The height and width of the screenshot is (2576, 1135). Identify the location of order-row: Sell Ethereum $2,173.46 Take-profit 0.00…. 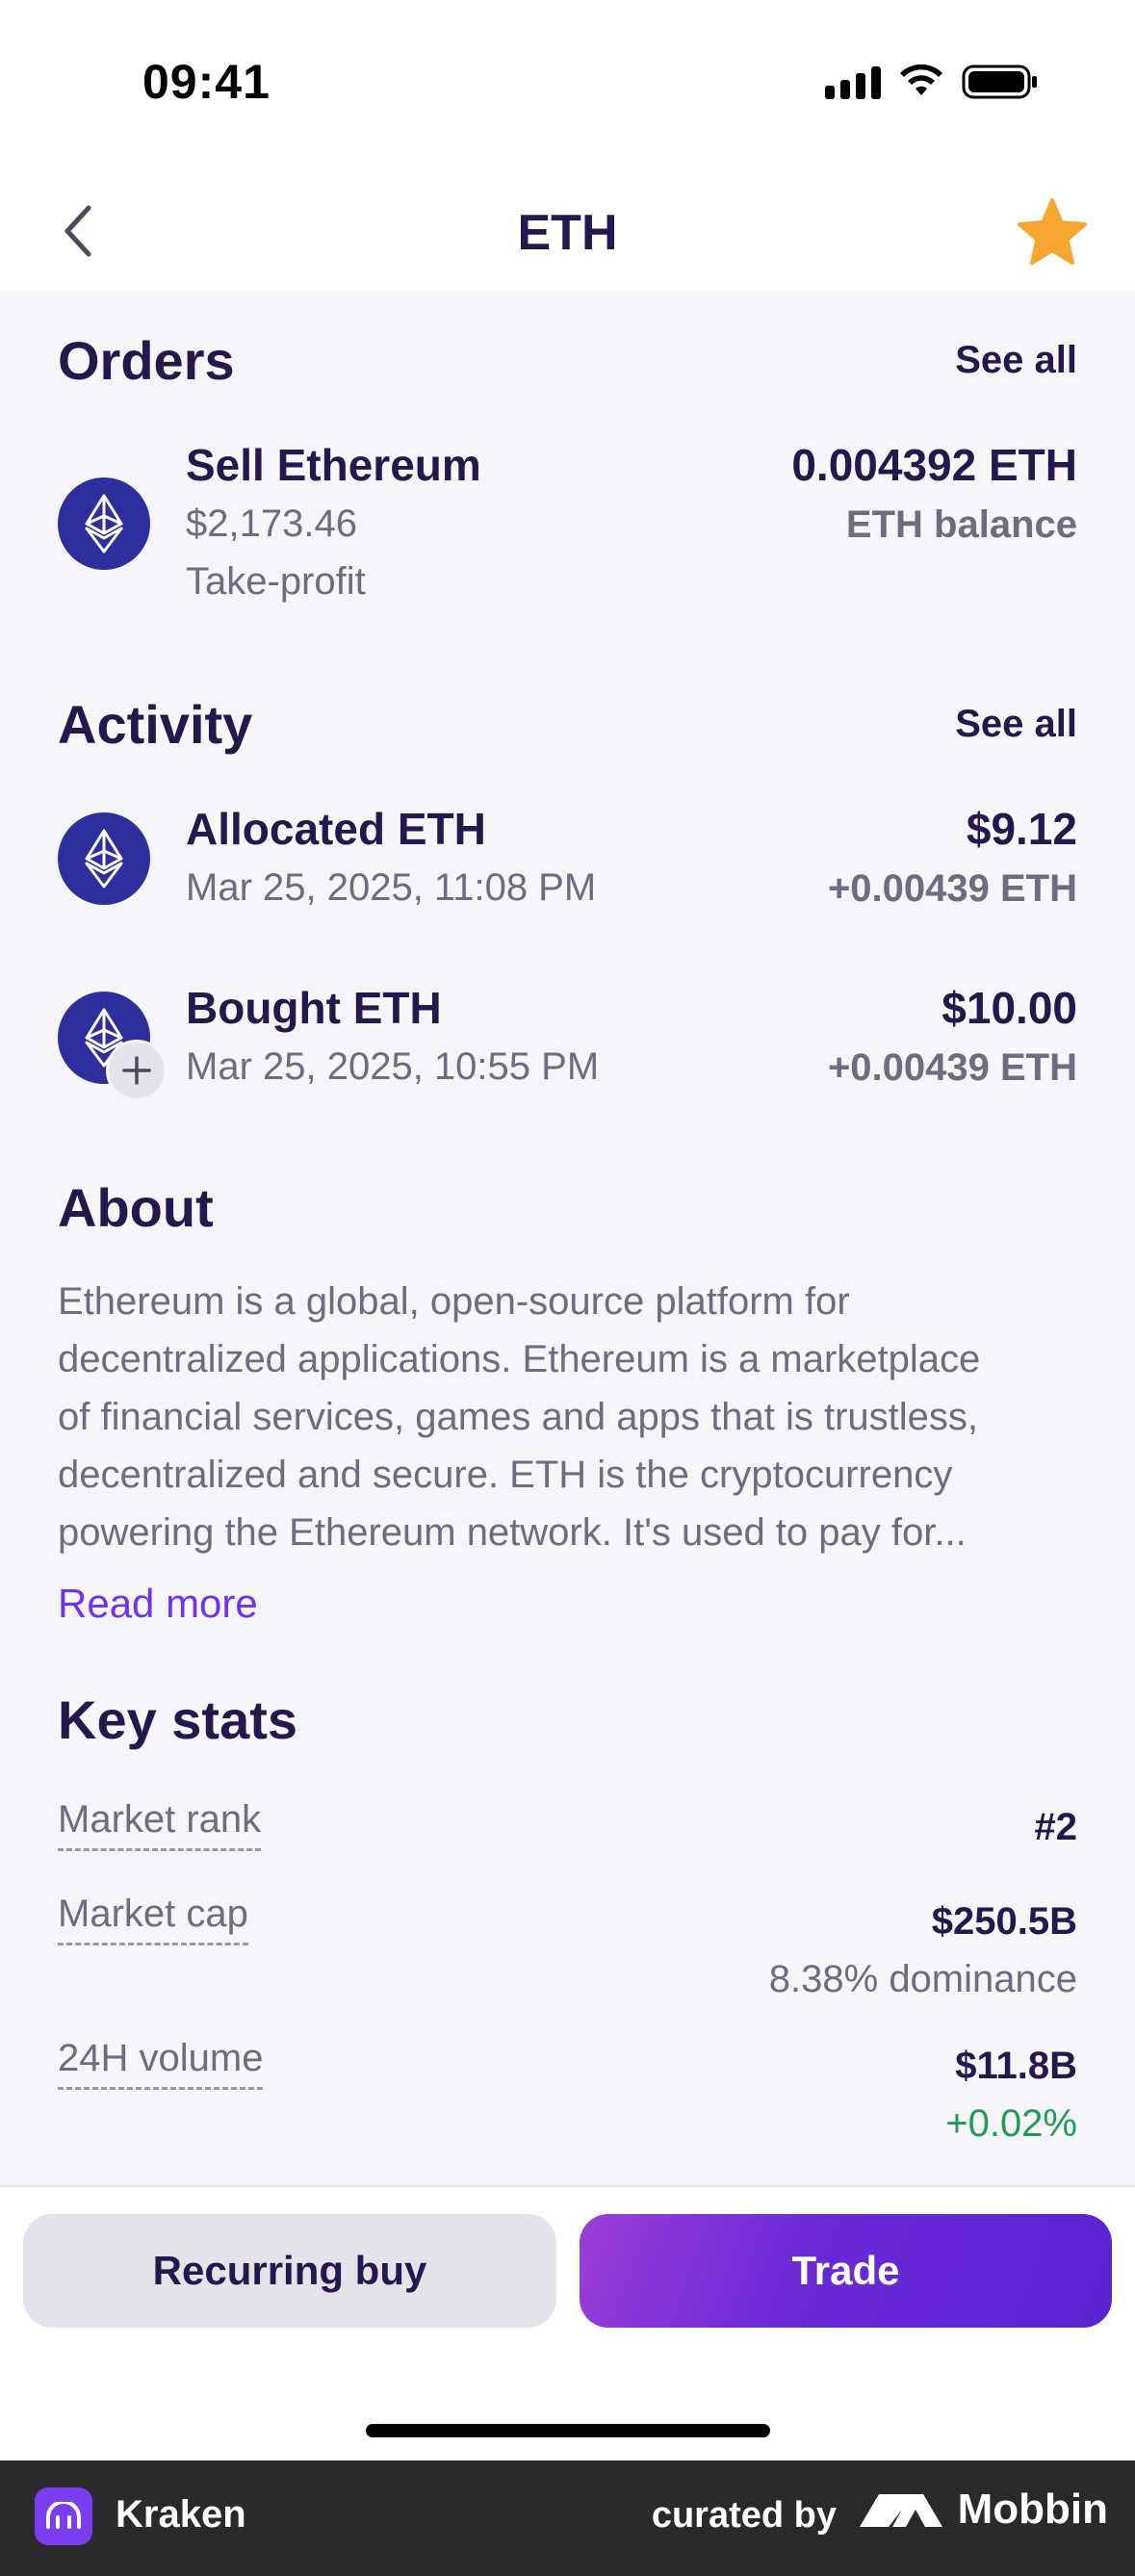
(567, 526).